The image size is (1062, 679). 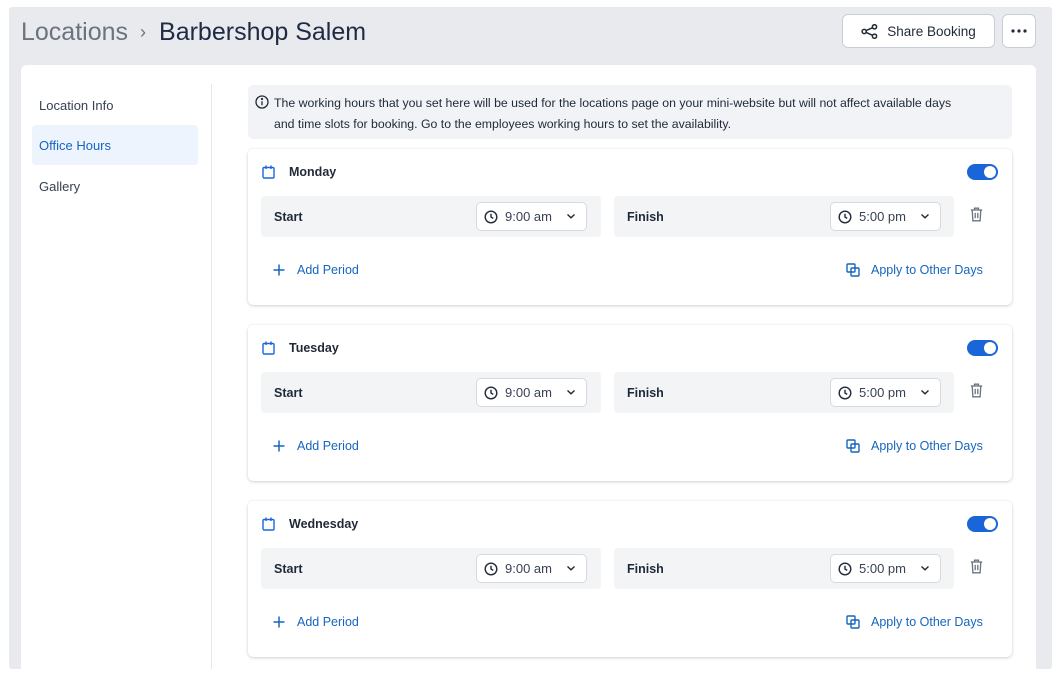 I want to click on day-name: Tuesday, so click(x=314, y=348).